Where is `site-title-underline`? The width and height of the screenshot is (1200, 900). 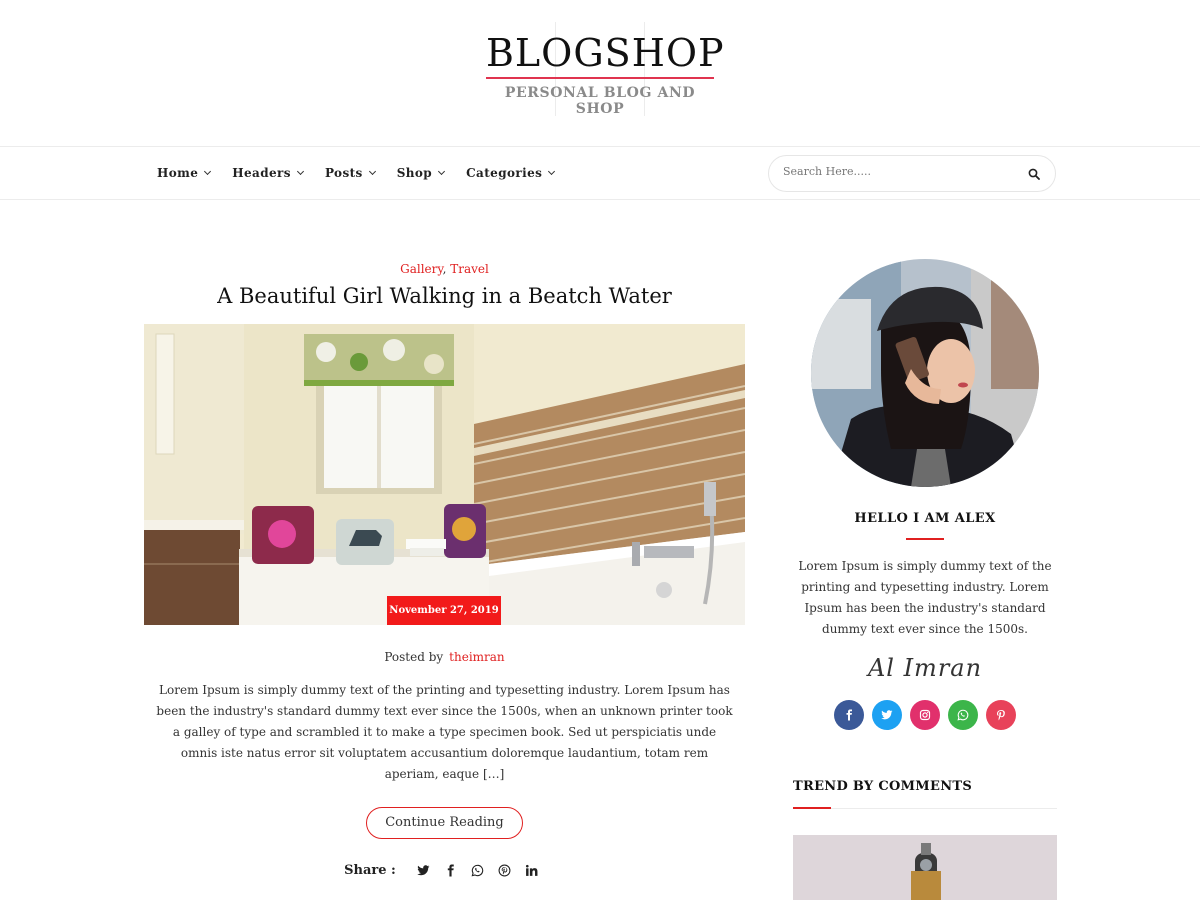
site-title-underline is located at coordinates (600, 78).